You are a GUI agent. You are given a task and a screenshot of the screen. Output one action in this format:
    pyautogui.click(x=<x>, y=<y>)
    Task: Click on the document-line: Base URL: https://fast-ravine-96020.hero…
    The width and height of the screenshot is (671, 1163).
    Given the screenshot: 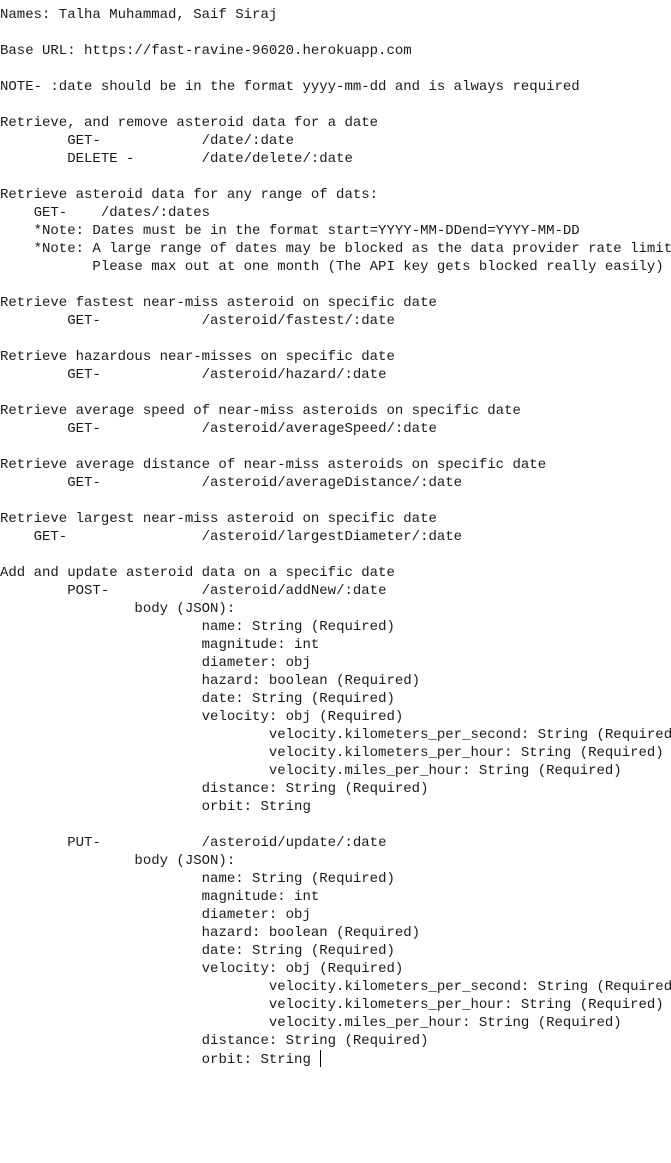 What is the action you would take?
    pyautogui.click(x=206, y=51)
    